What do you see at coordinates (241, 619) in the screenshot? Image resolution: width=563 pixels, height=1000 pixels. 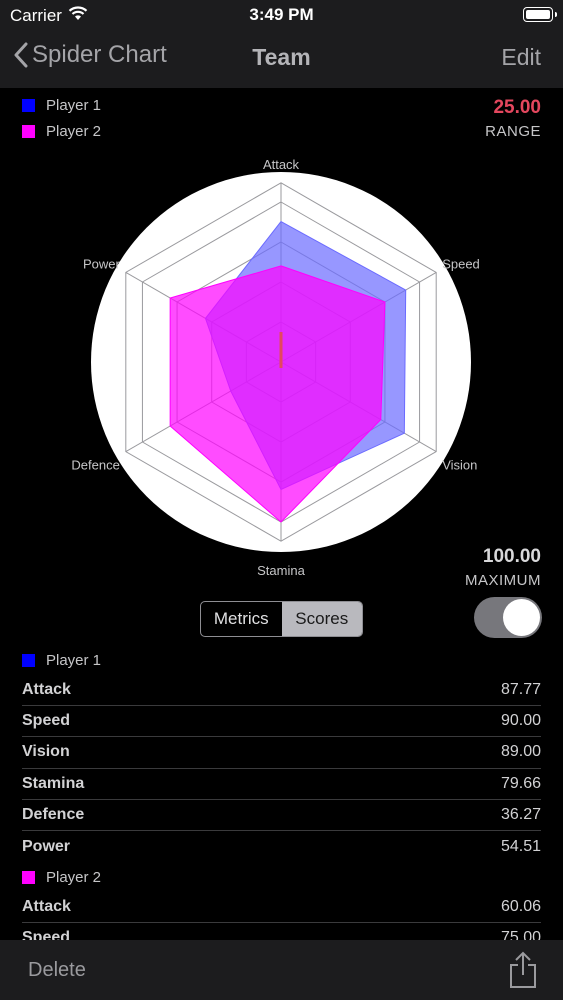 I see `segment-metrics: Metrics` at bounding box center [241, 619].